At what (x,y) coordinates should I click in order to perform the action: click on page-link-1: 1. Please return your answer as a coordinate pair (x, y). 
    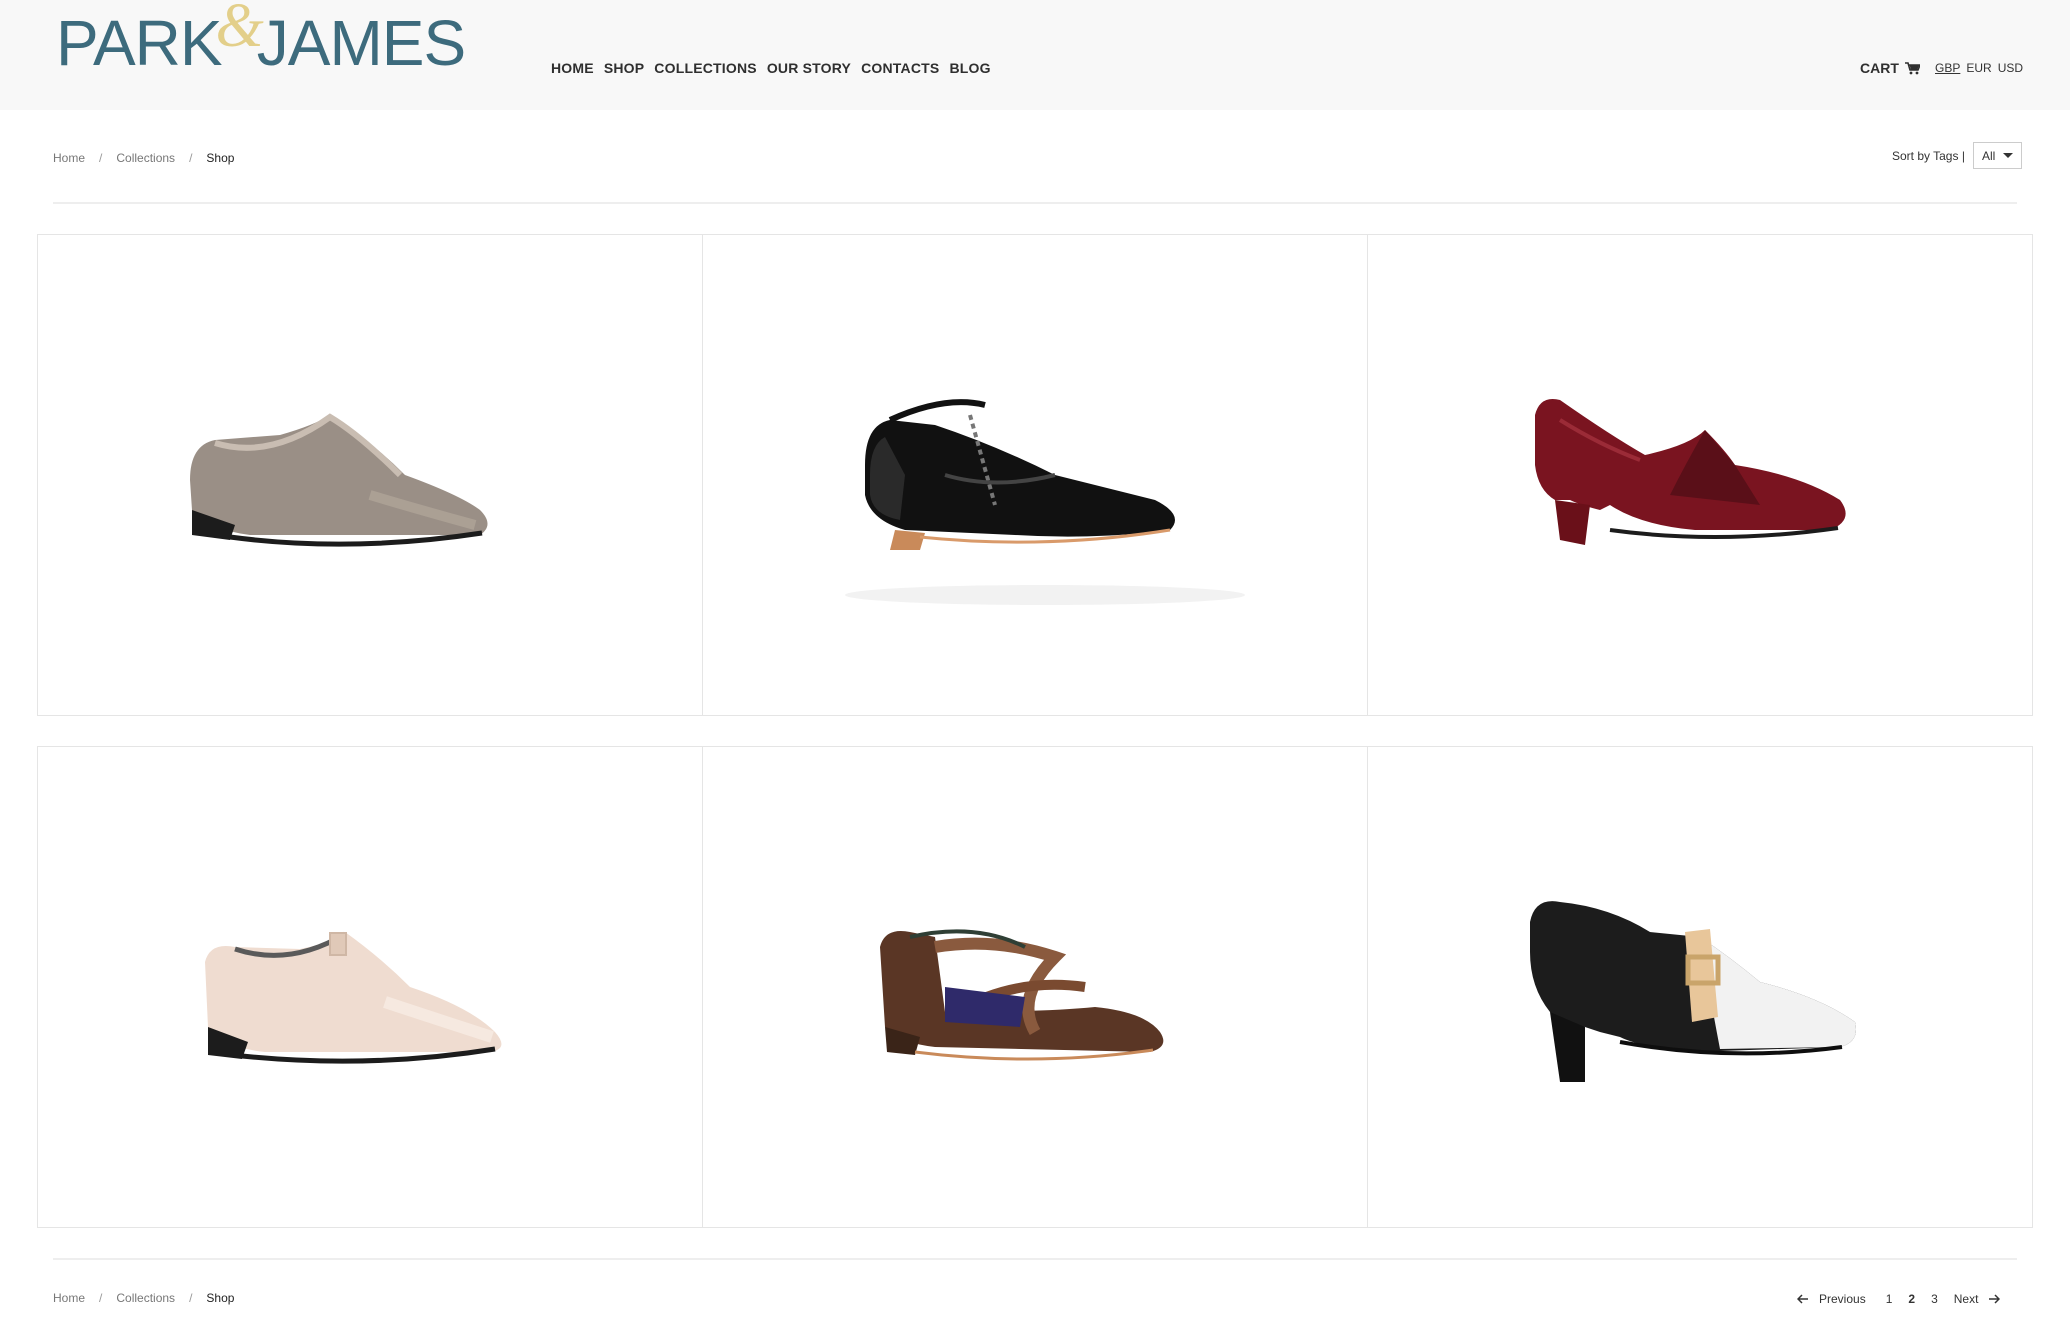
    Looking at the image, I should click on (1889, 1299).